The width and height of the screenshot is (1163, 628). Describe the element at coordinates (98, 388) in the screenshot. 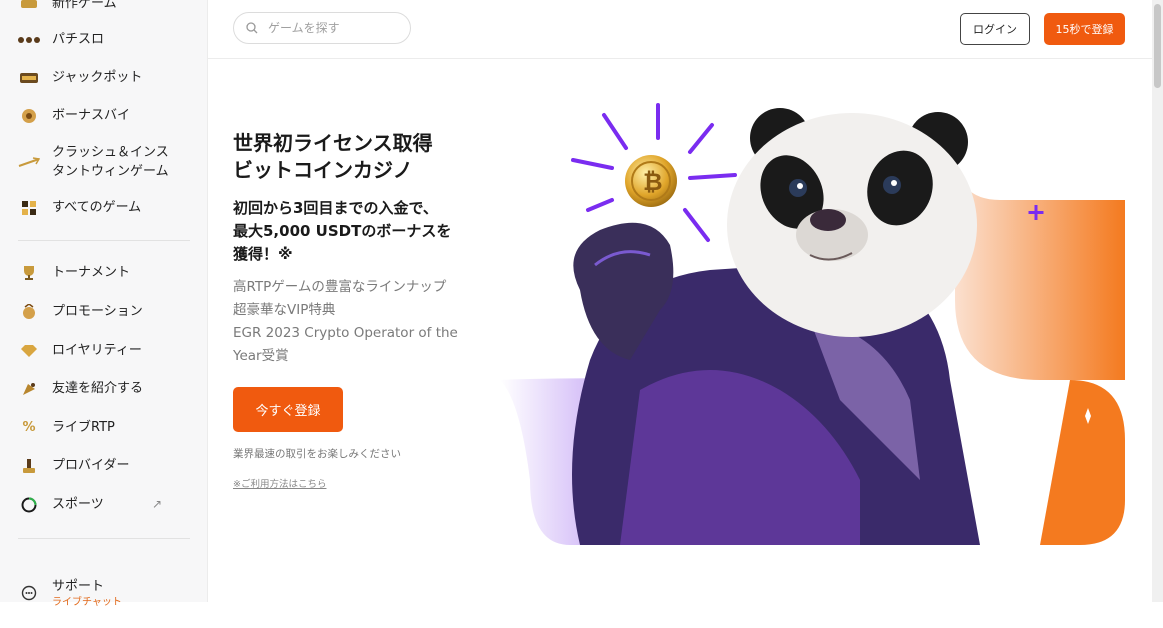

I see `sidebar-item-label: 友達を紹介する` at that location.